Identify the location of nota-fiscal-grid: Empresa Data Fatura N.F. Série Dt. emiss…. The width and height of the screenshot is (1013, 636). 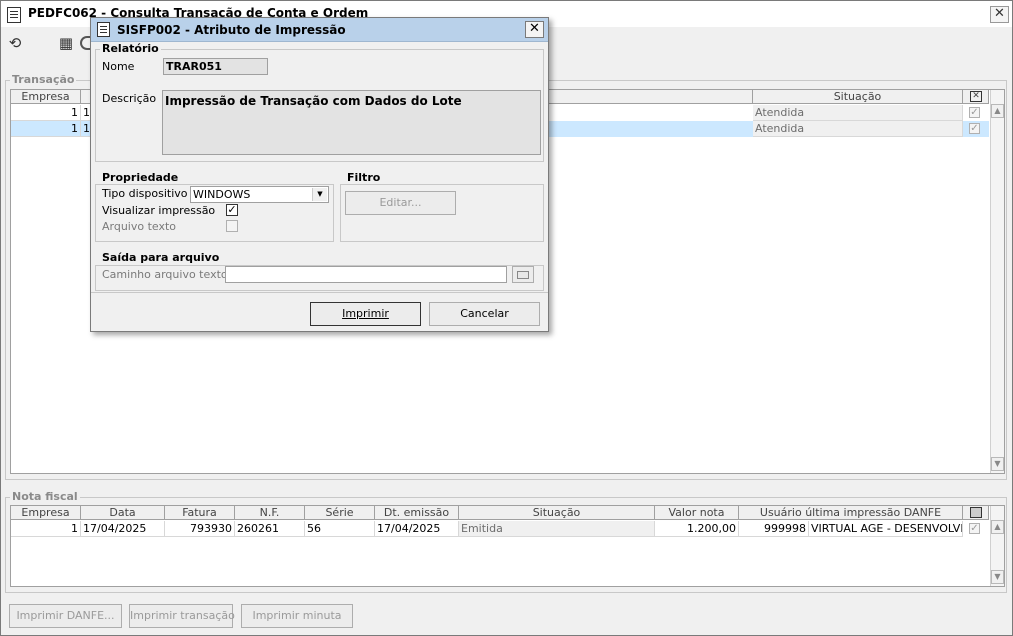
(507, 546).